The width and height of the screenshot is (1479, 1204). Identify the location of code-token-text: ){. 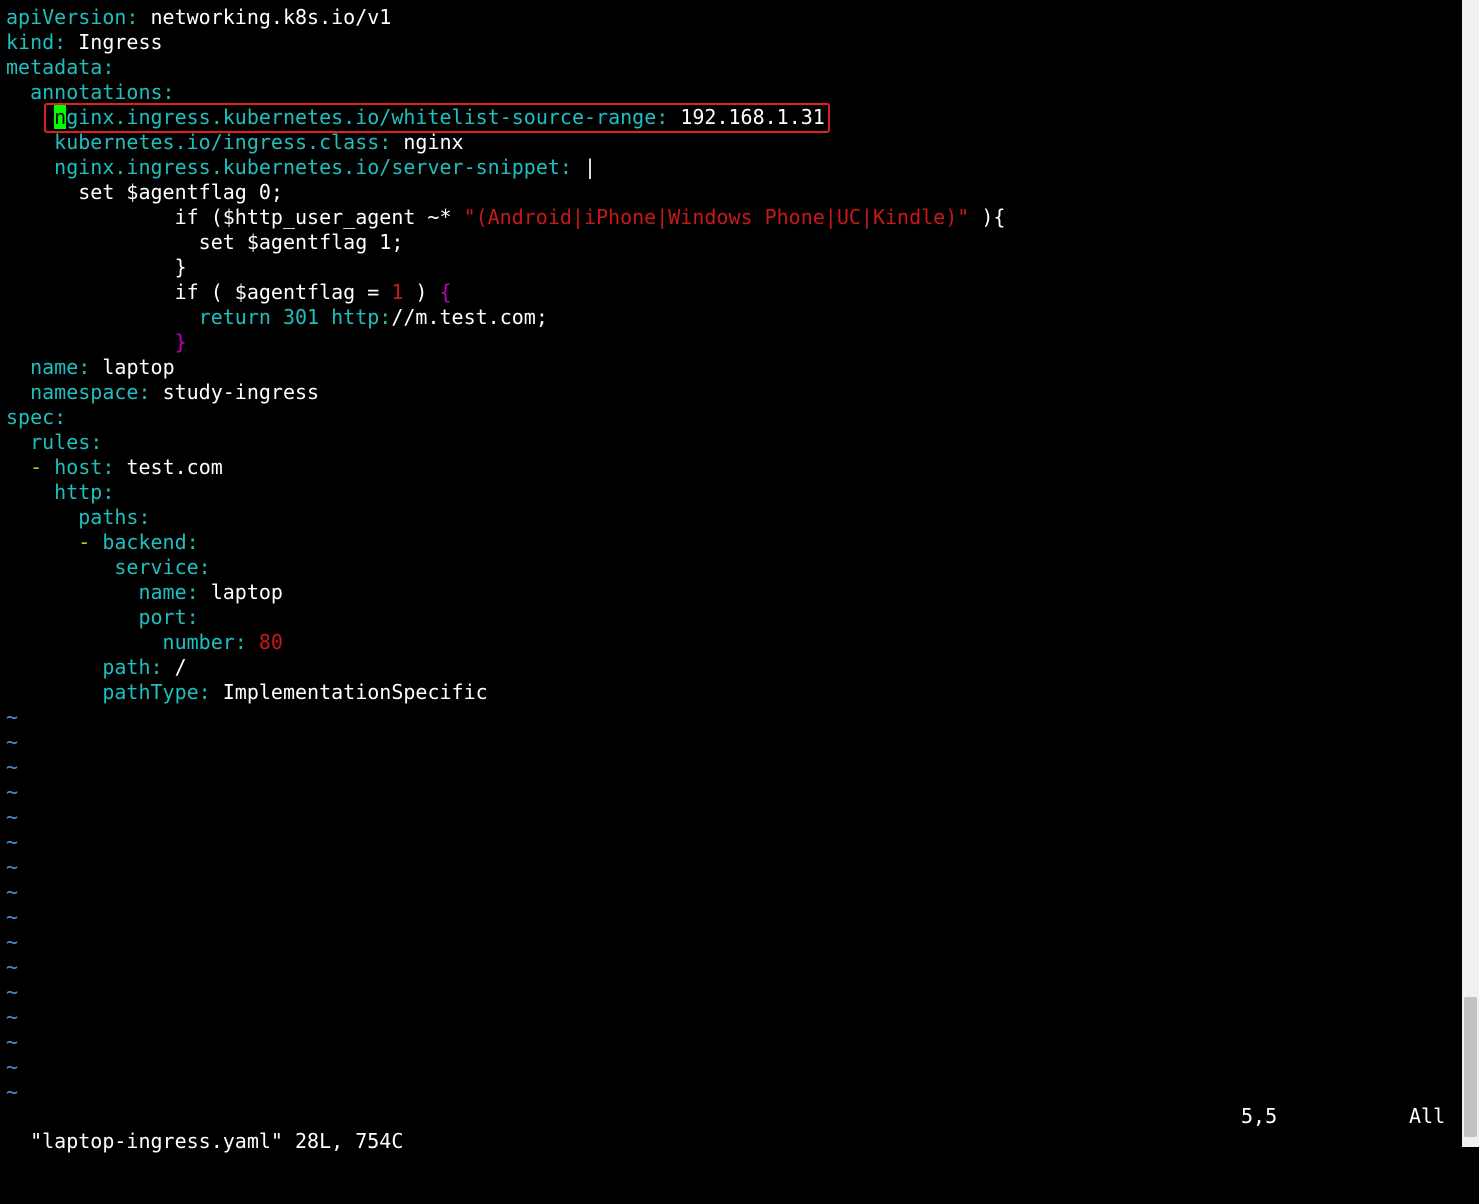
(987, 217).